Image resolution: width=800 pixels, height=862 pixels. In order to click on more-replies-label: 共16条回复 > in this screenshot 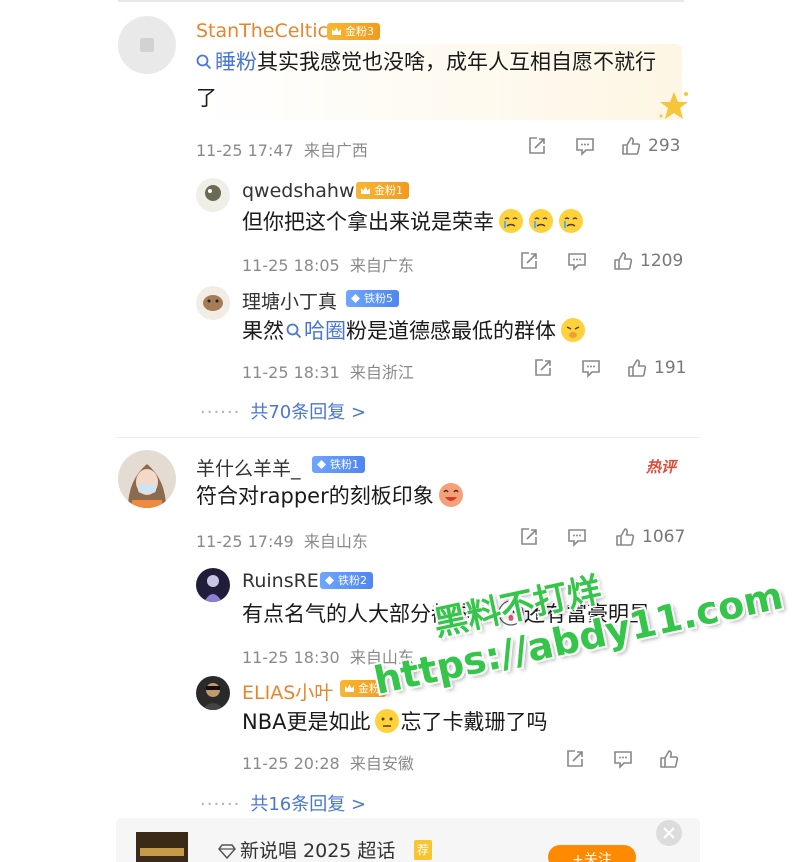, I will do `click(308, 804)`.